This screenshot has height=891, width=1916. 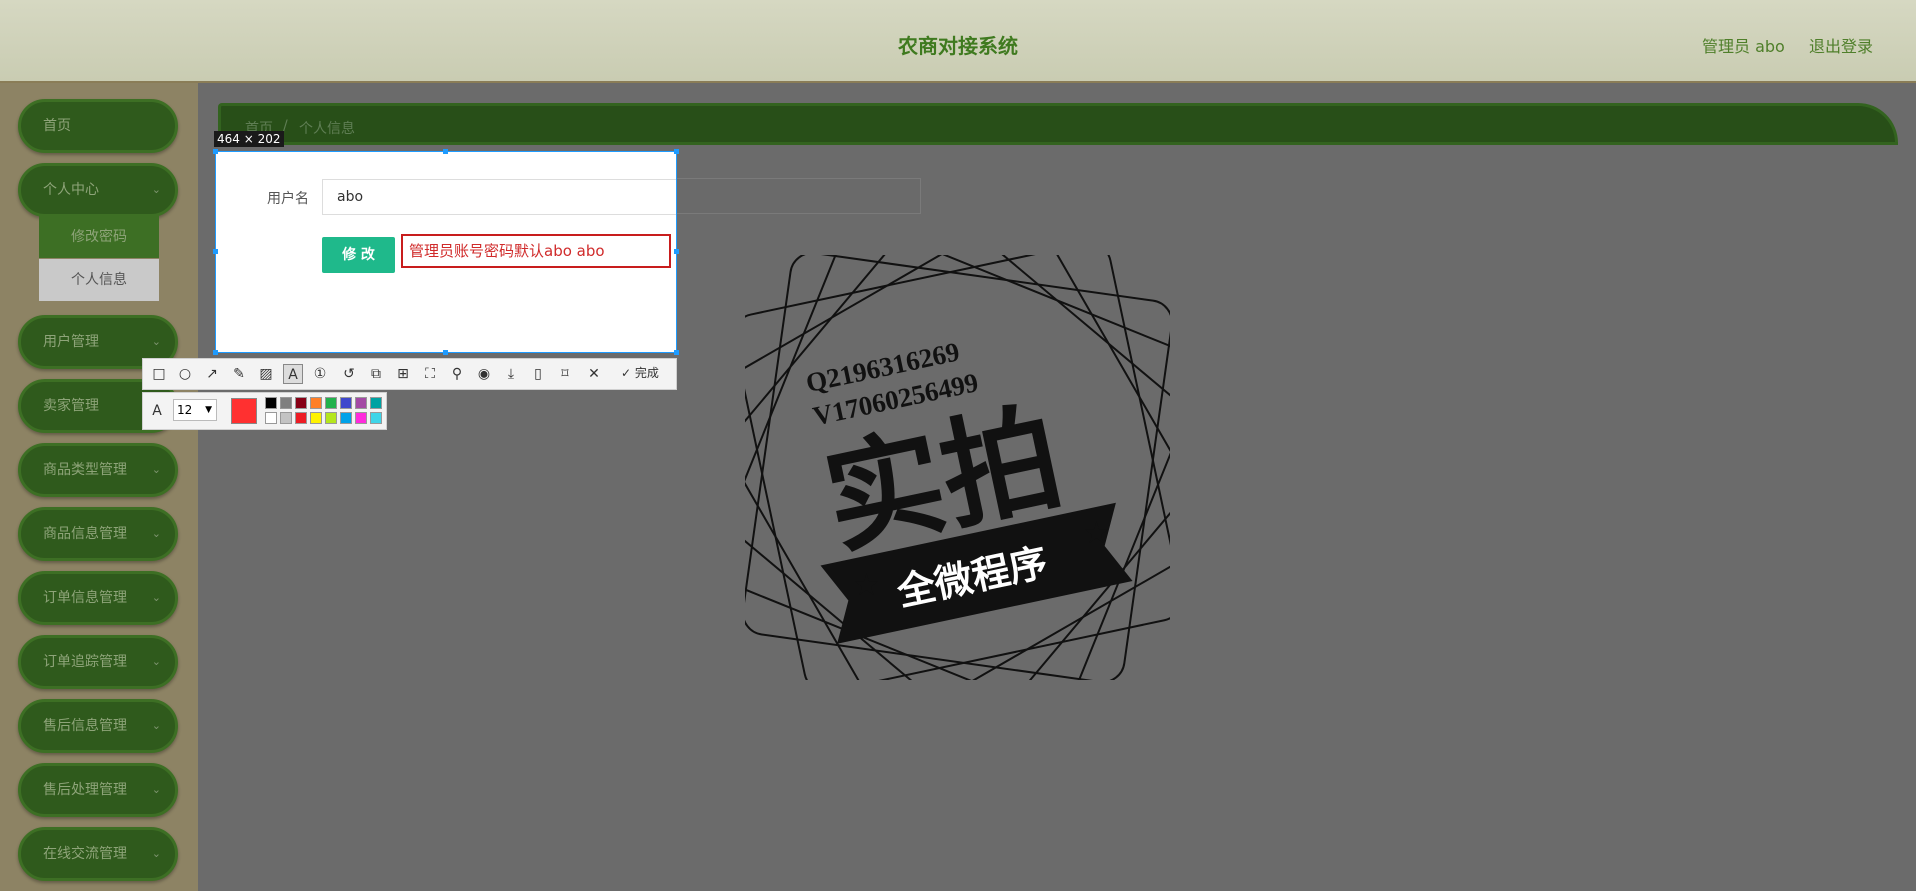 What do you see at coordinates (626, 373) in the screenshot?
I see `confirm-icon: ✓` at bounding box center [626, 373].